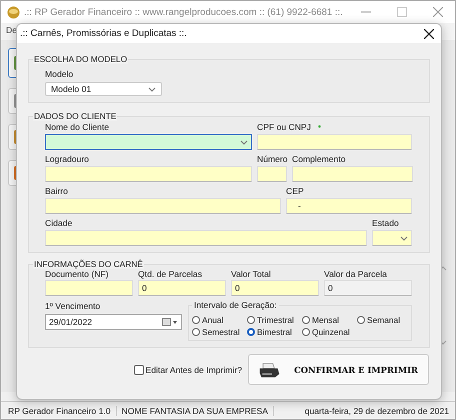  I want to click on close-icon, so click(429, 33).